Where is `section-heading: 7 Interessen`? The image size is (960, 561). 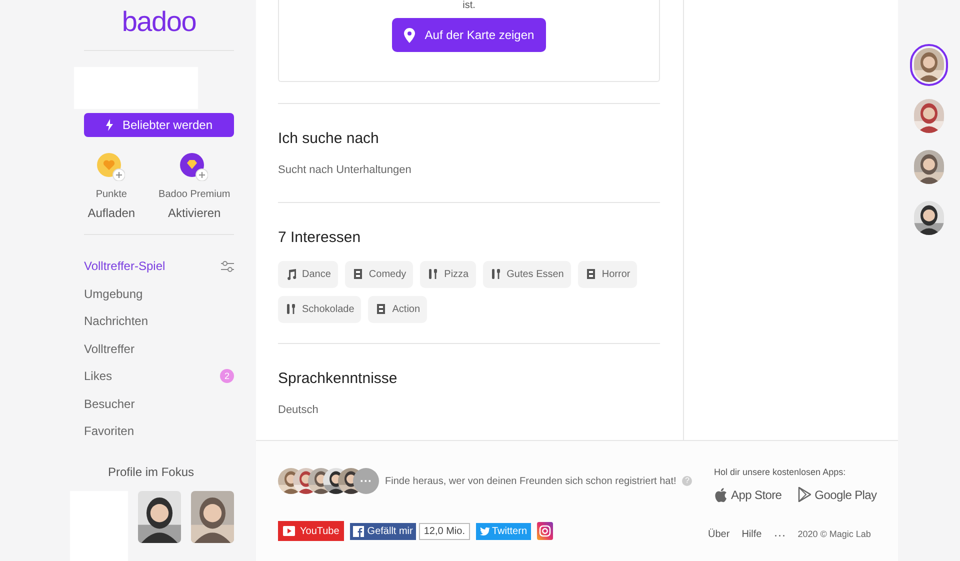 section-heading: 7 Interessen is located at coordinates (320, 238).